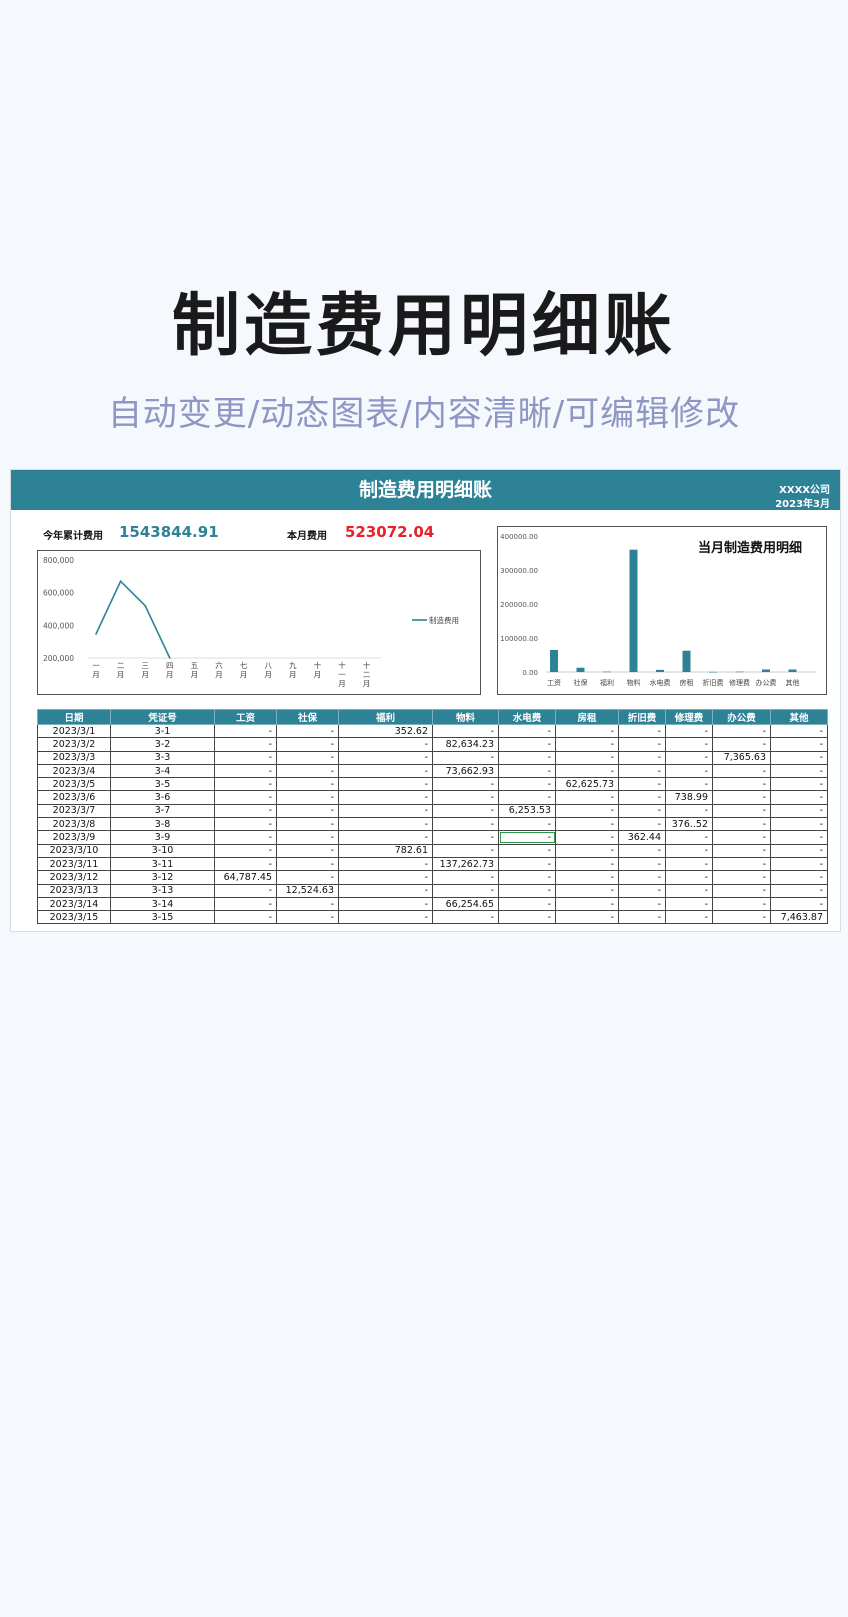  I want to click on table-cell: 3-5, so click(162, 784).